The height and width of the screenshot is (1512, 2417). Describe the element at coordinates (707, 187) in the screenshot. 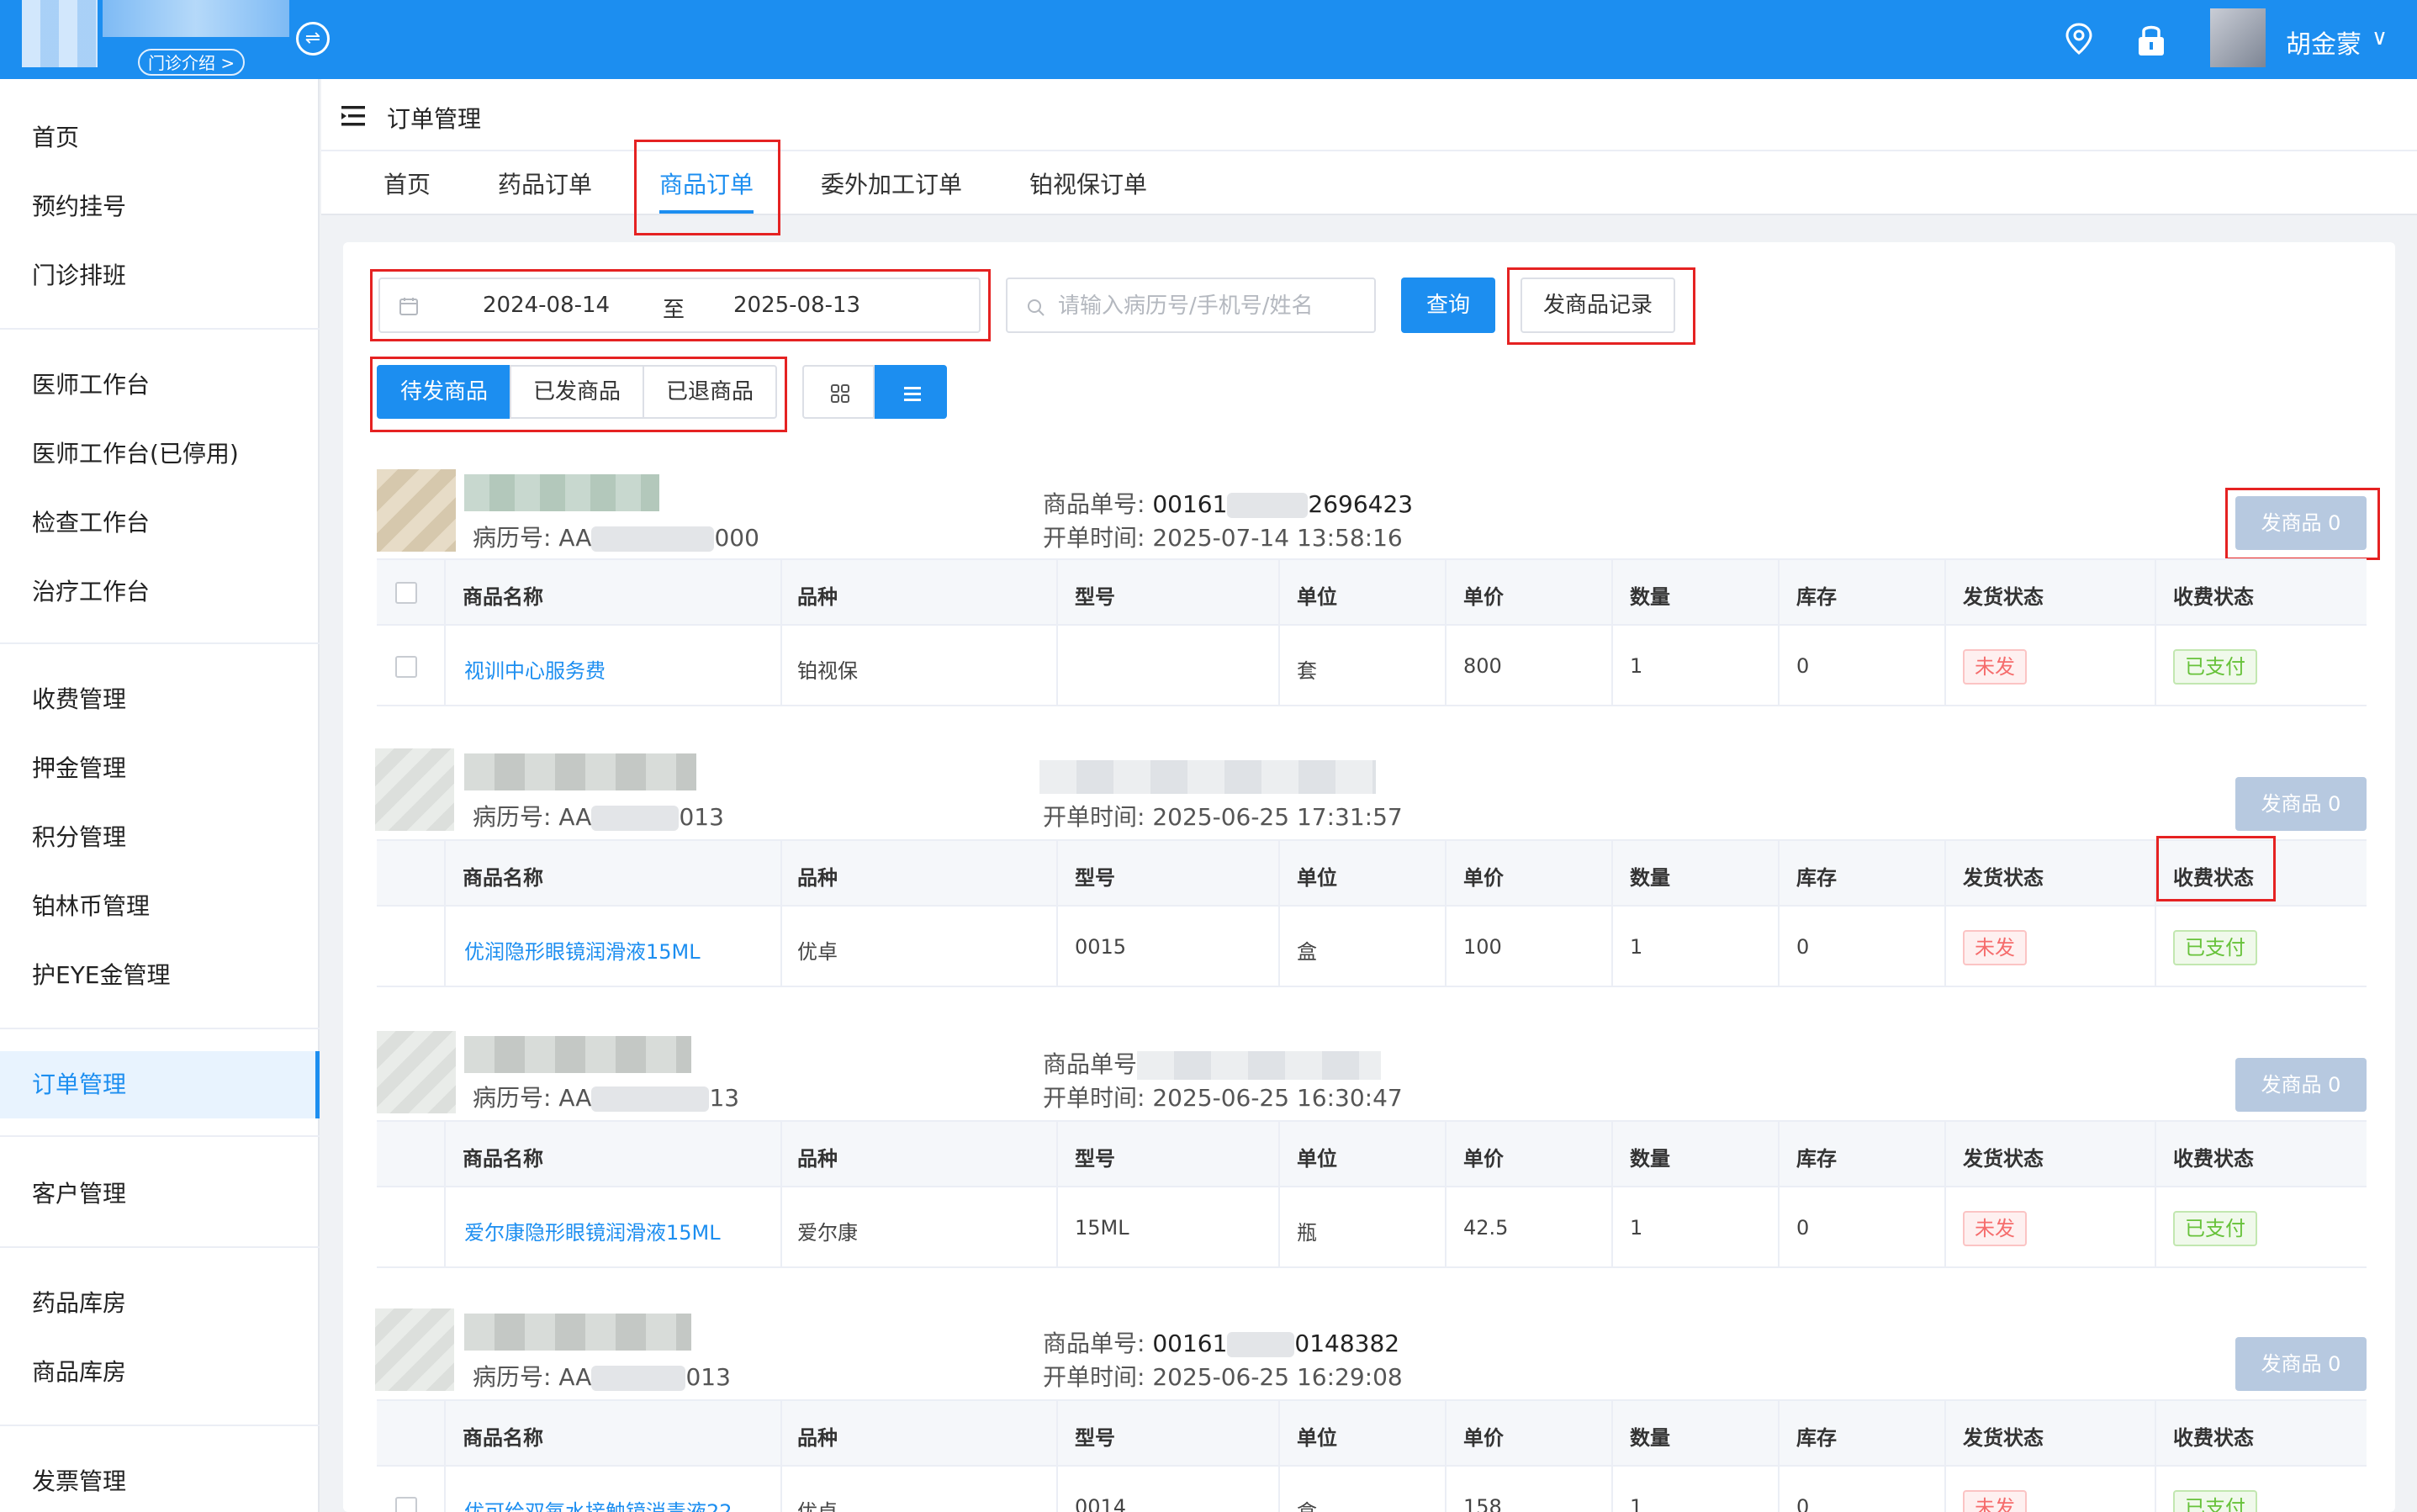

I see `highlight-box-tab` at that location.